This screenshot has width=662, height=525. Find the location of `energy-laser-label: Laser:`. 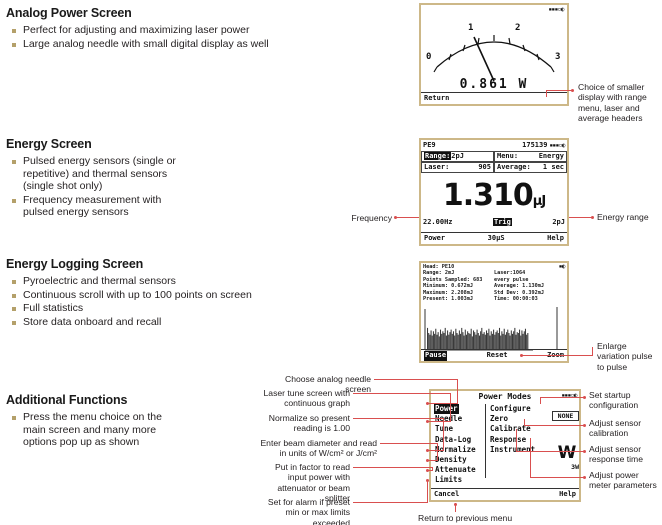

energy-laser-label: Laser: is located at coordinates (437, 167).